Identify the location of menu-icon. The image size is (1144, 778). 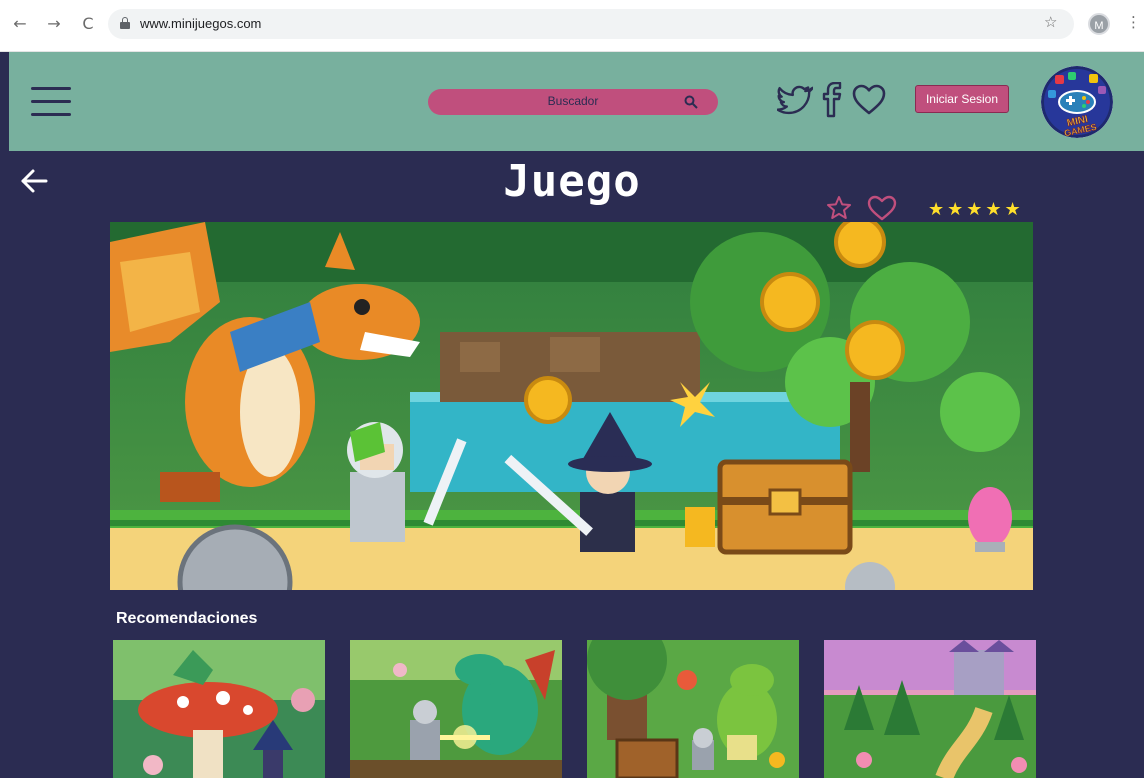
(51, 102).